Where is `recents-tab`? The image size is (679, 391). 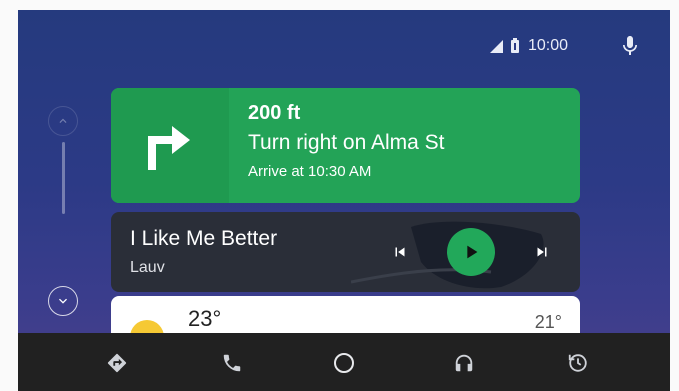 recents-tab is located at coordinates (578, 363).